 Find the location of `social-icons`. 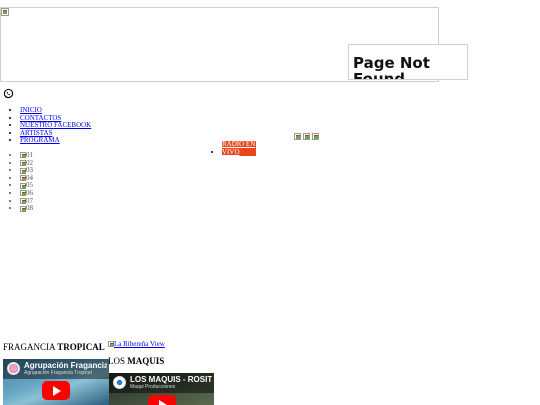

social-icons is located at coordinates (306, 136).